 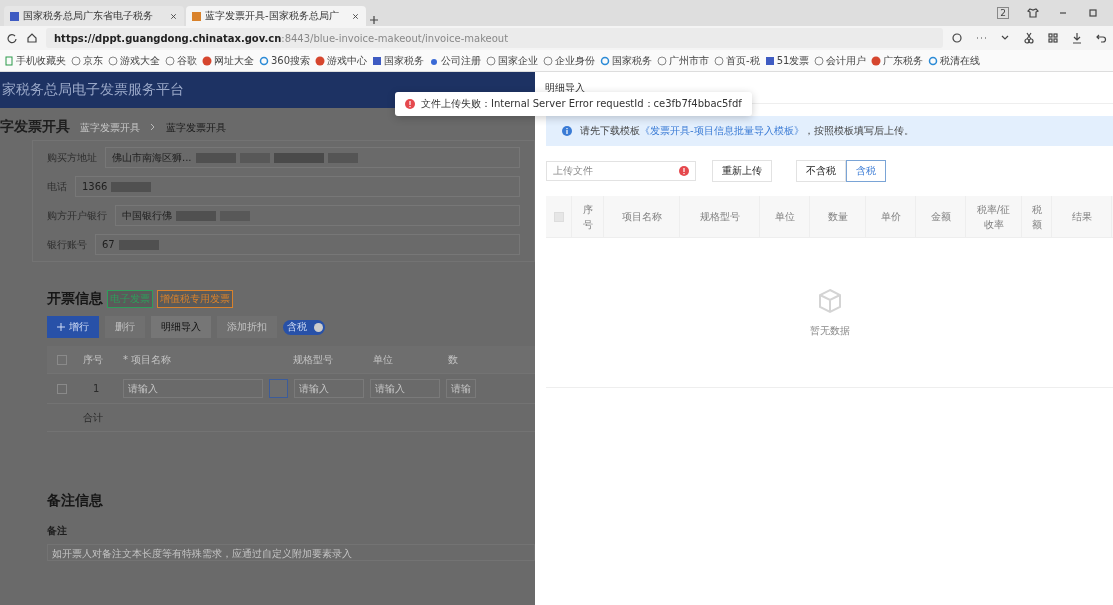 I want to click on browser-tab: 国家税务总局广东省电子税务, so click(x=94, y=16).